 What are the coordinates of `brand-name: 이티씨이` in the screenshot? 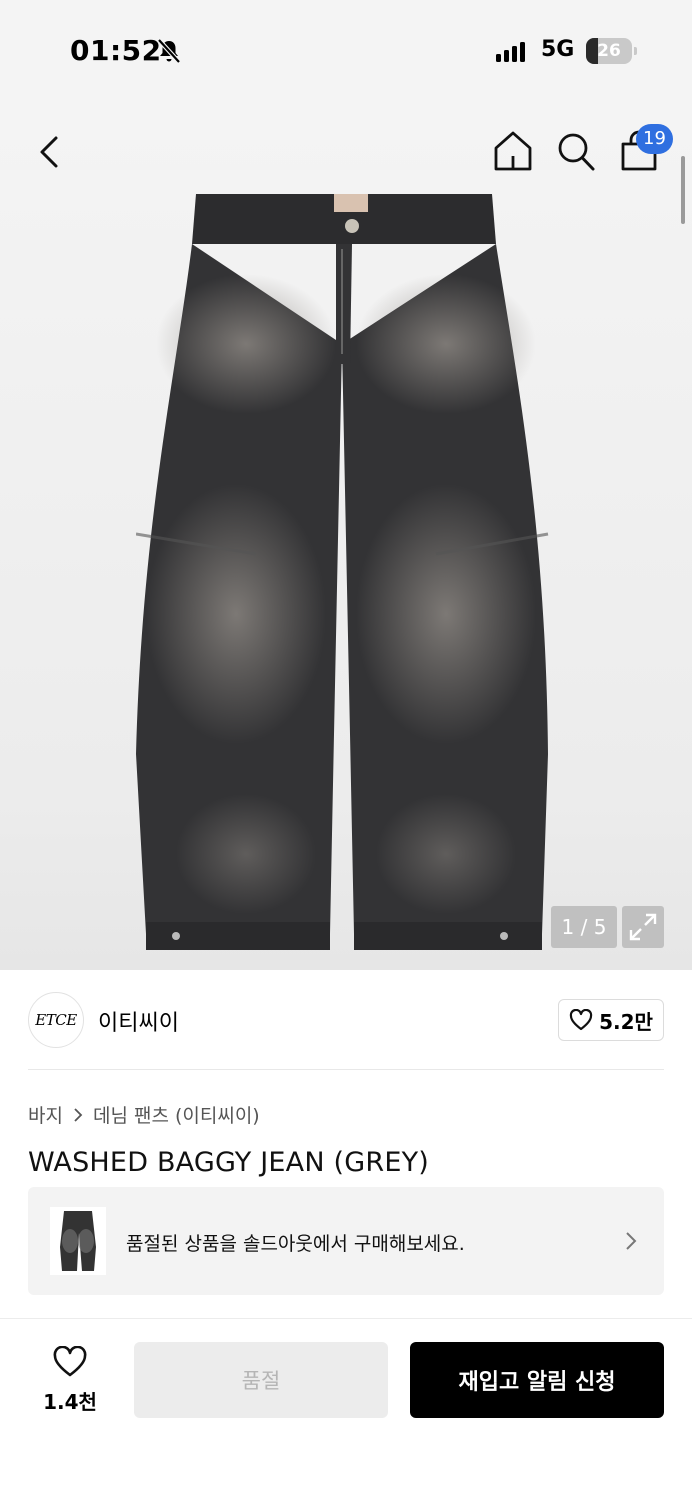 It's located at (138, 1021).